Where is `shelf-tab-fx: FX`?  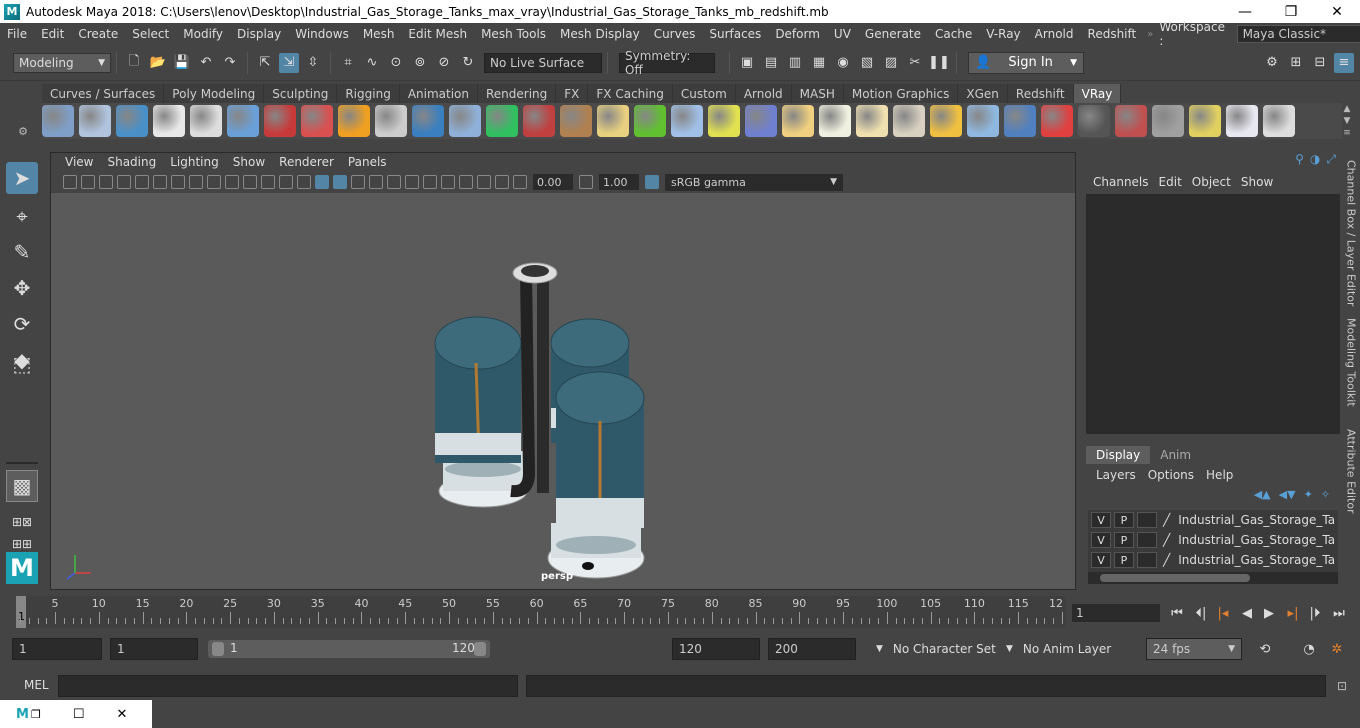 shelf-tab-fx: FX is located at coordinates (572, 93).